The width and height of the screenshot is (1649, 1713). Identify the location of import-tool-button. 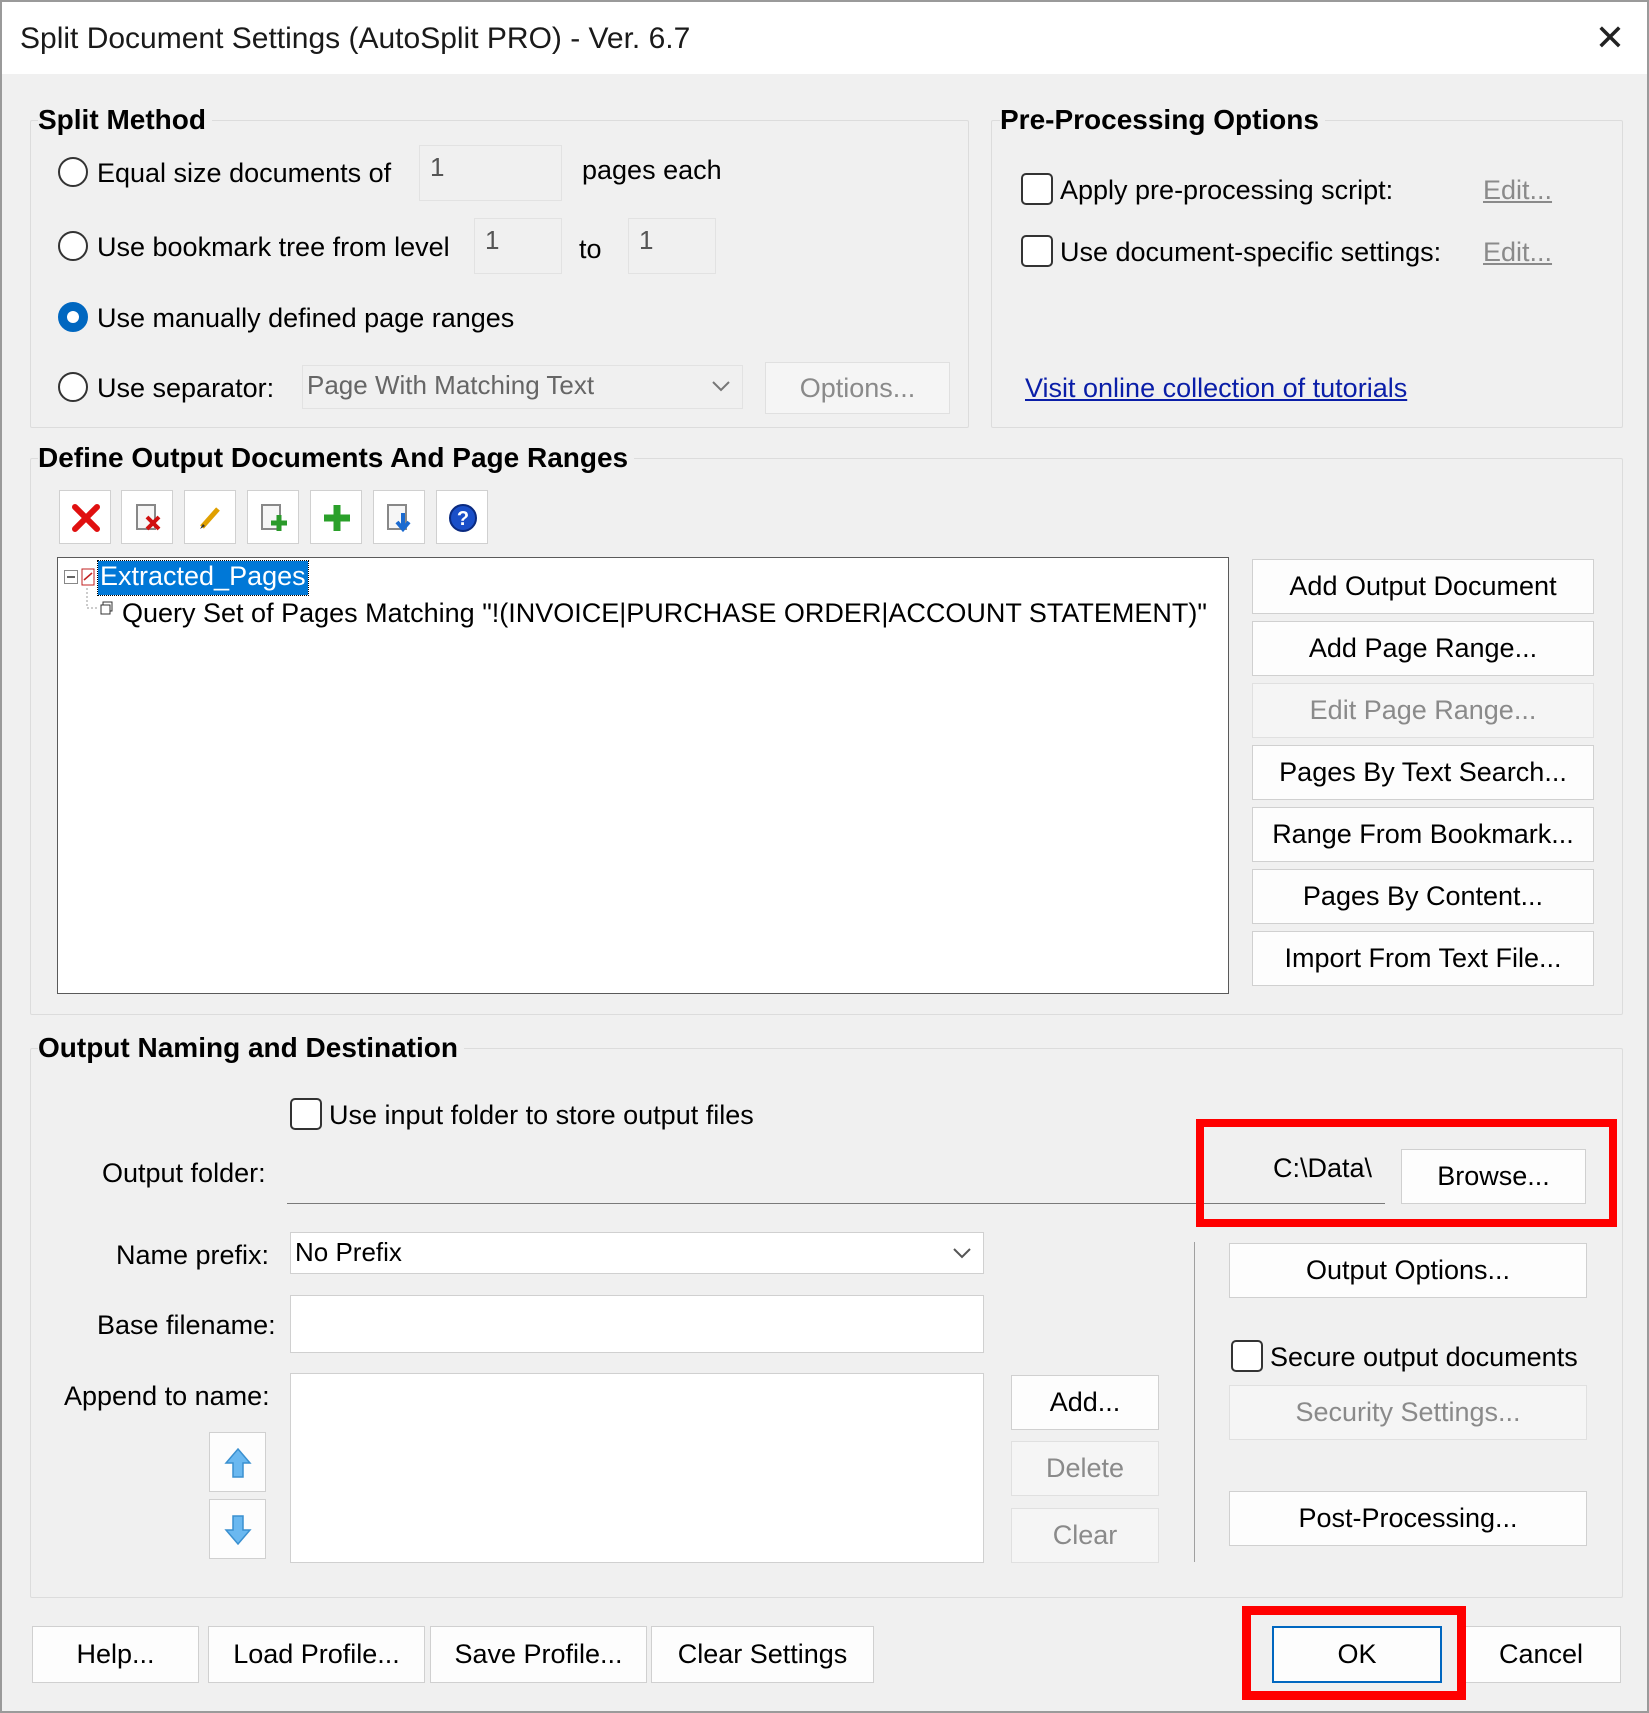
(399, 517).